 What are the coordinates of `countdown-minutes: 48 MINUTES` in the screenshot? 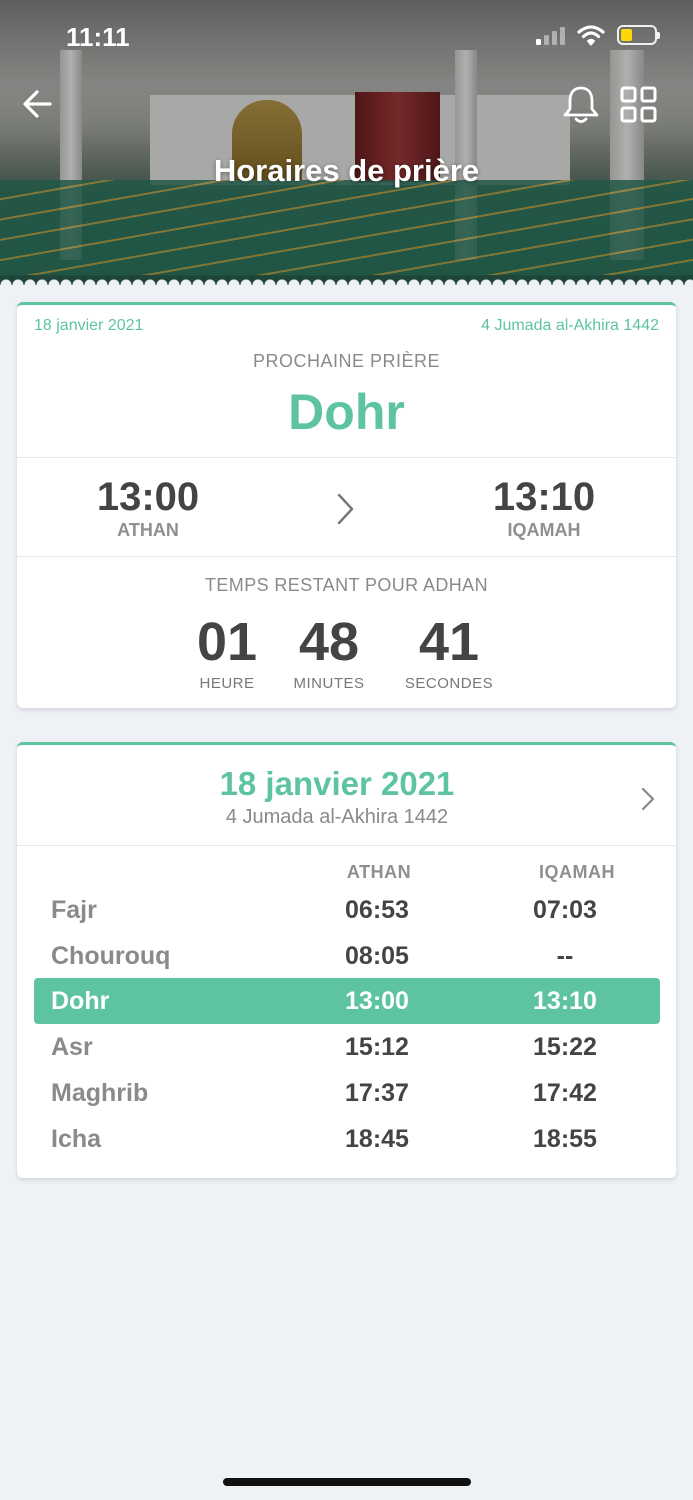 It's located at (329, 651).